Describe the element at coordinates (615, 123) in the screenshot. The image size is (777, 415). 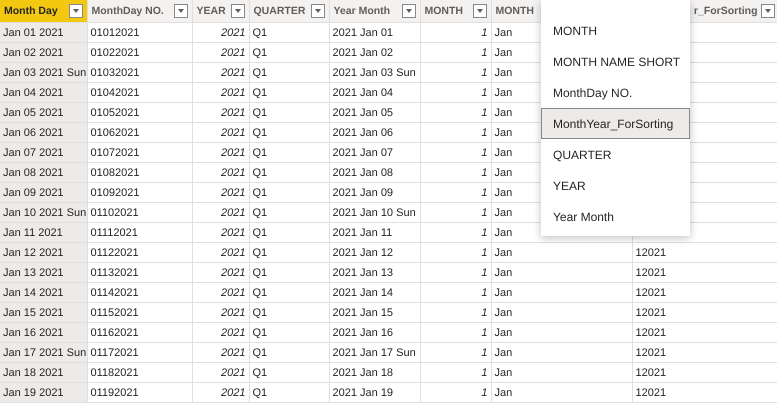
I see `menu-item: MonthYear_ForSorting` at that location.